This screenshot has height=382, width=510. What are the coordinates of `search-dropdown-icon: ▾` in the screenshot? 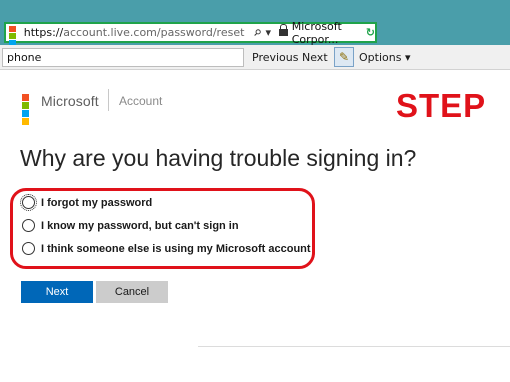 It's located at (268, 32).